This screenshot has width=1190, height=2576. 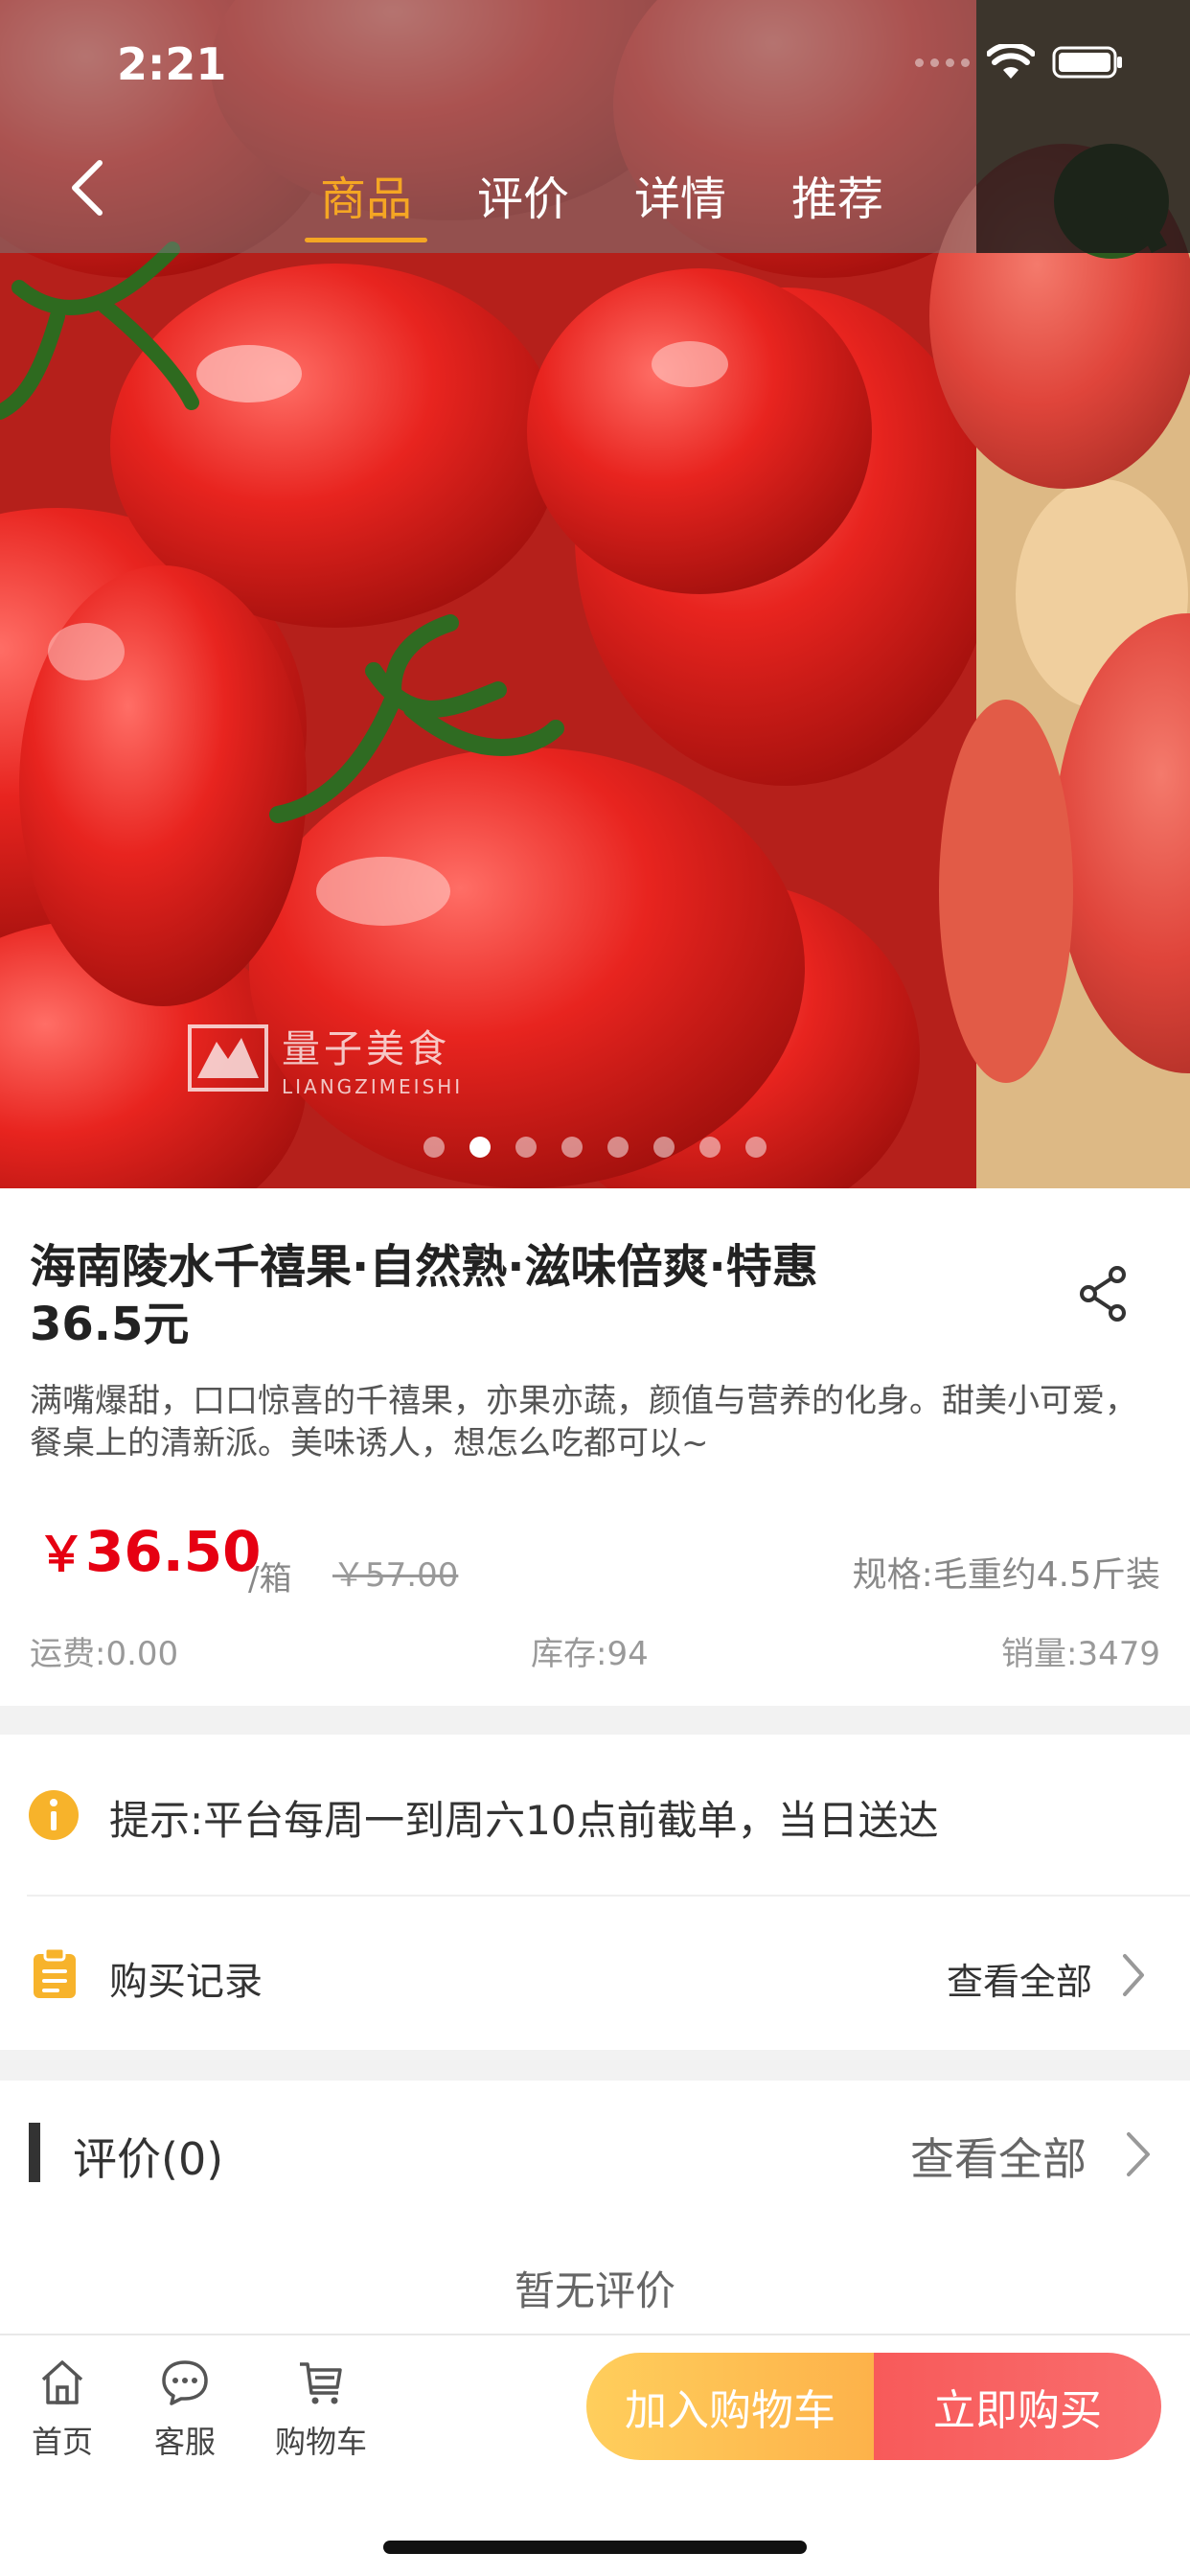 What do you see at coordinates (1087, 63) in the screenshot?
I see `battery-icon` at bounding box center [1087, 63].